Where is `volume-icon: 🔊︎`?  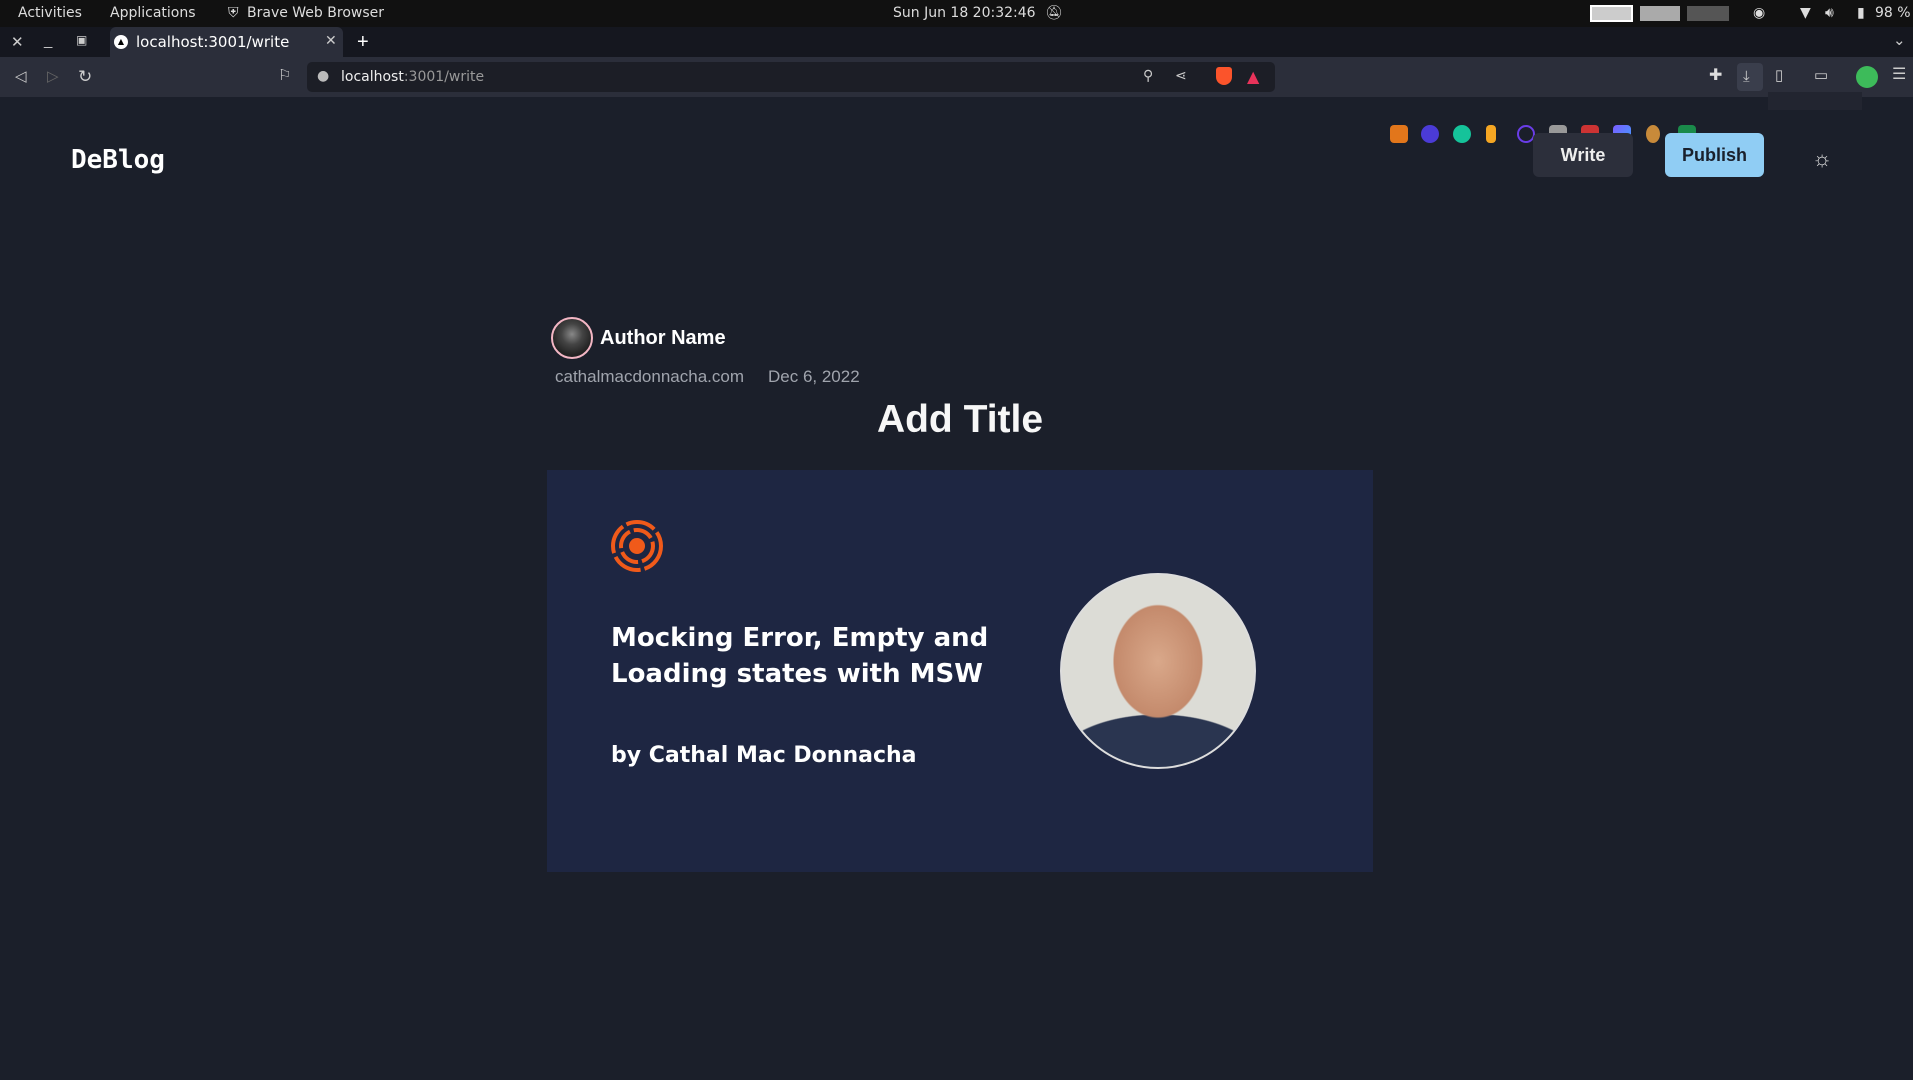 volume-icon: 🔊︎ is located at coordinates (1829, 13).